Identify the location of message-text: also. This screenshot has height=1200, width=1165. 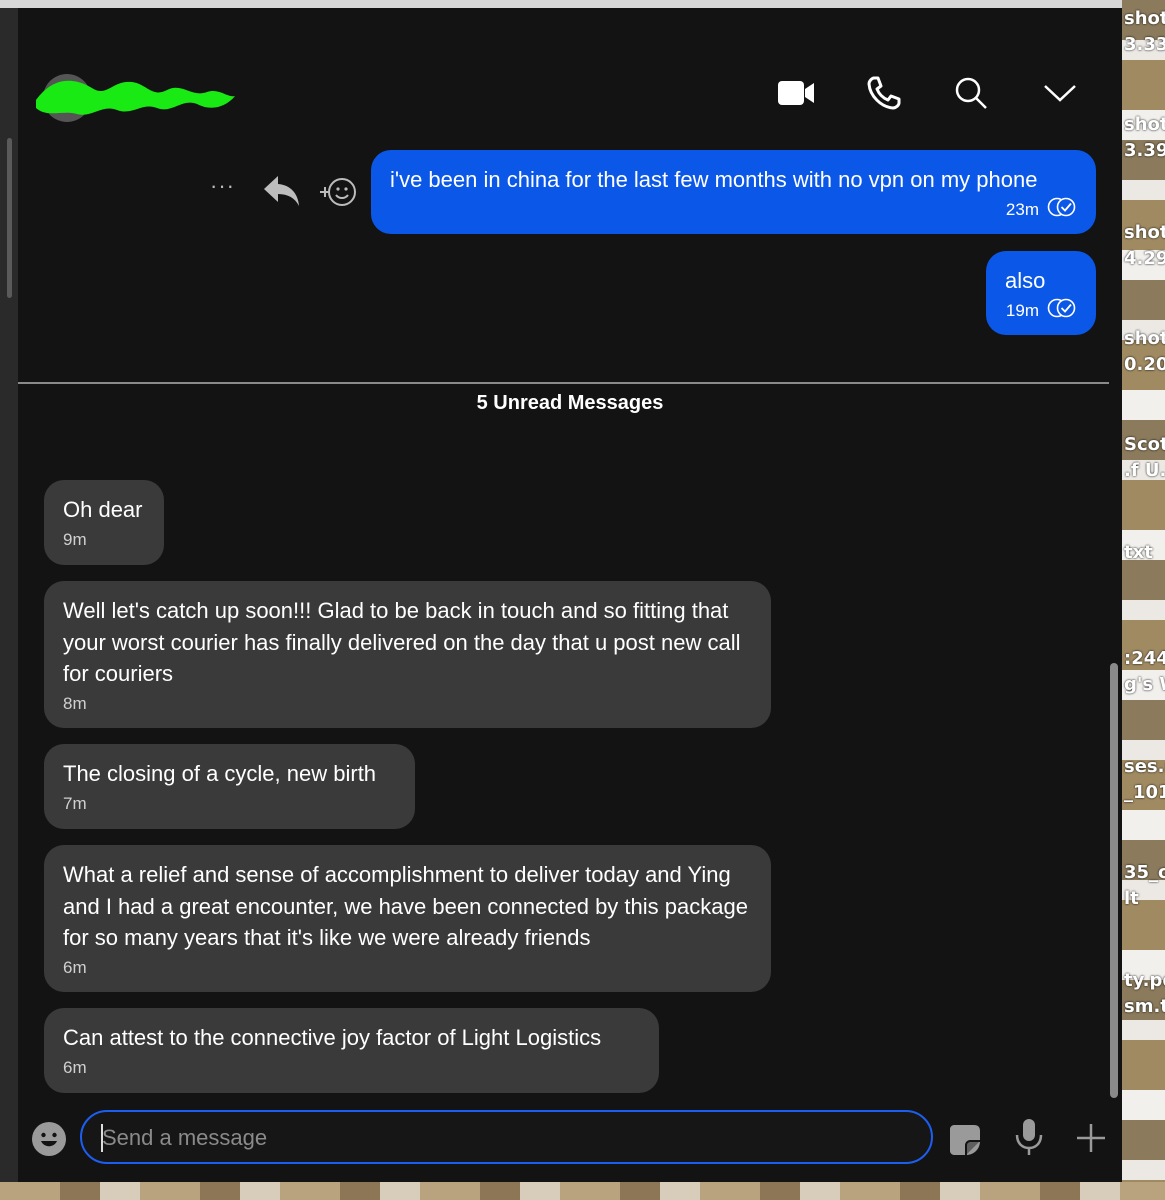
(1025, 280).